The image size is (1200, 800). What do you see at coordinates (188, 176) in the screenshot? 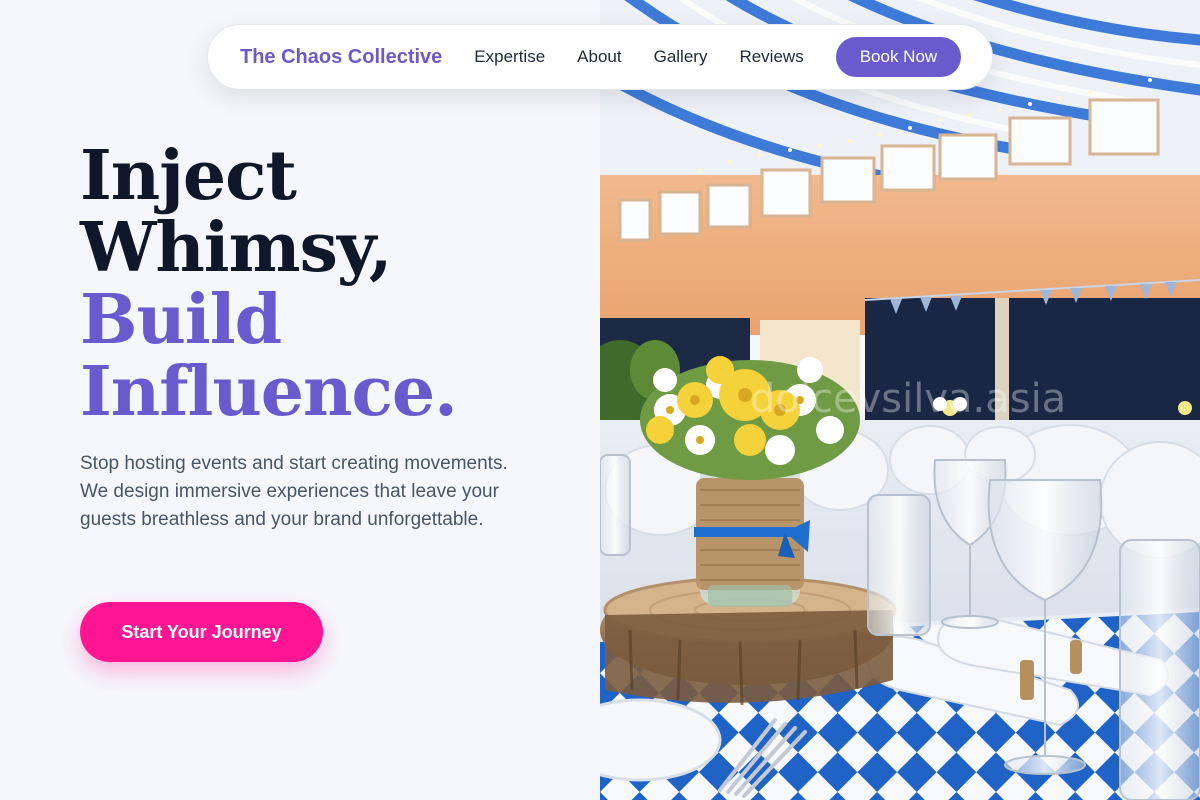
I see `headline-line-1: Inject` at bounding box center [188, 176].